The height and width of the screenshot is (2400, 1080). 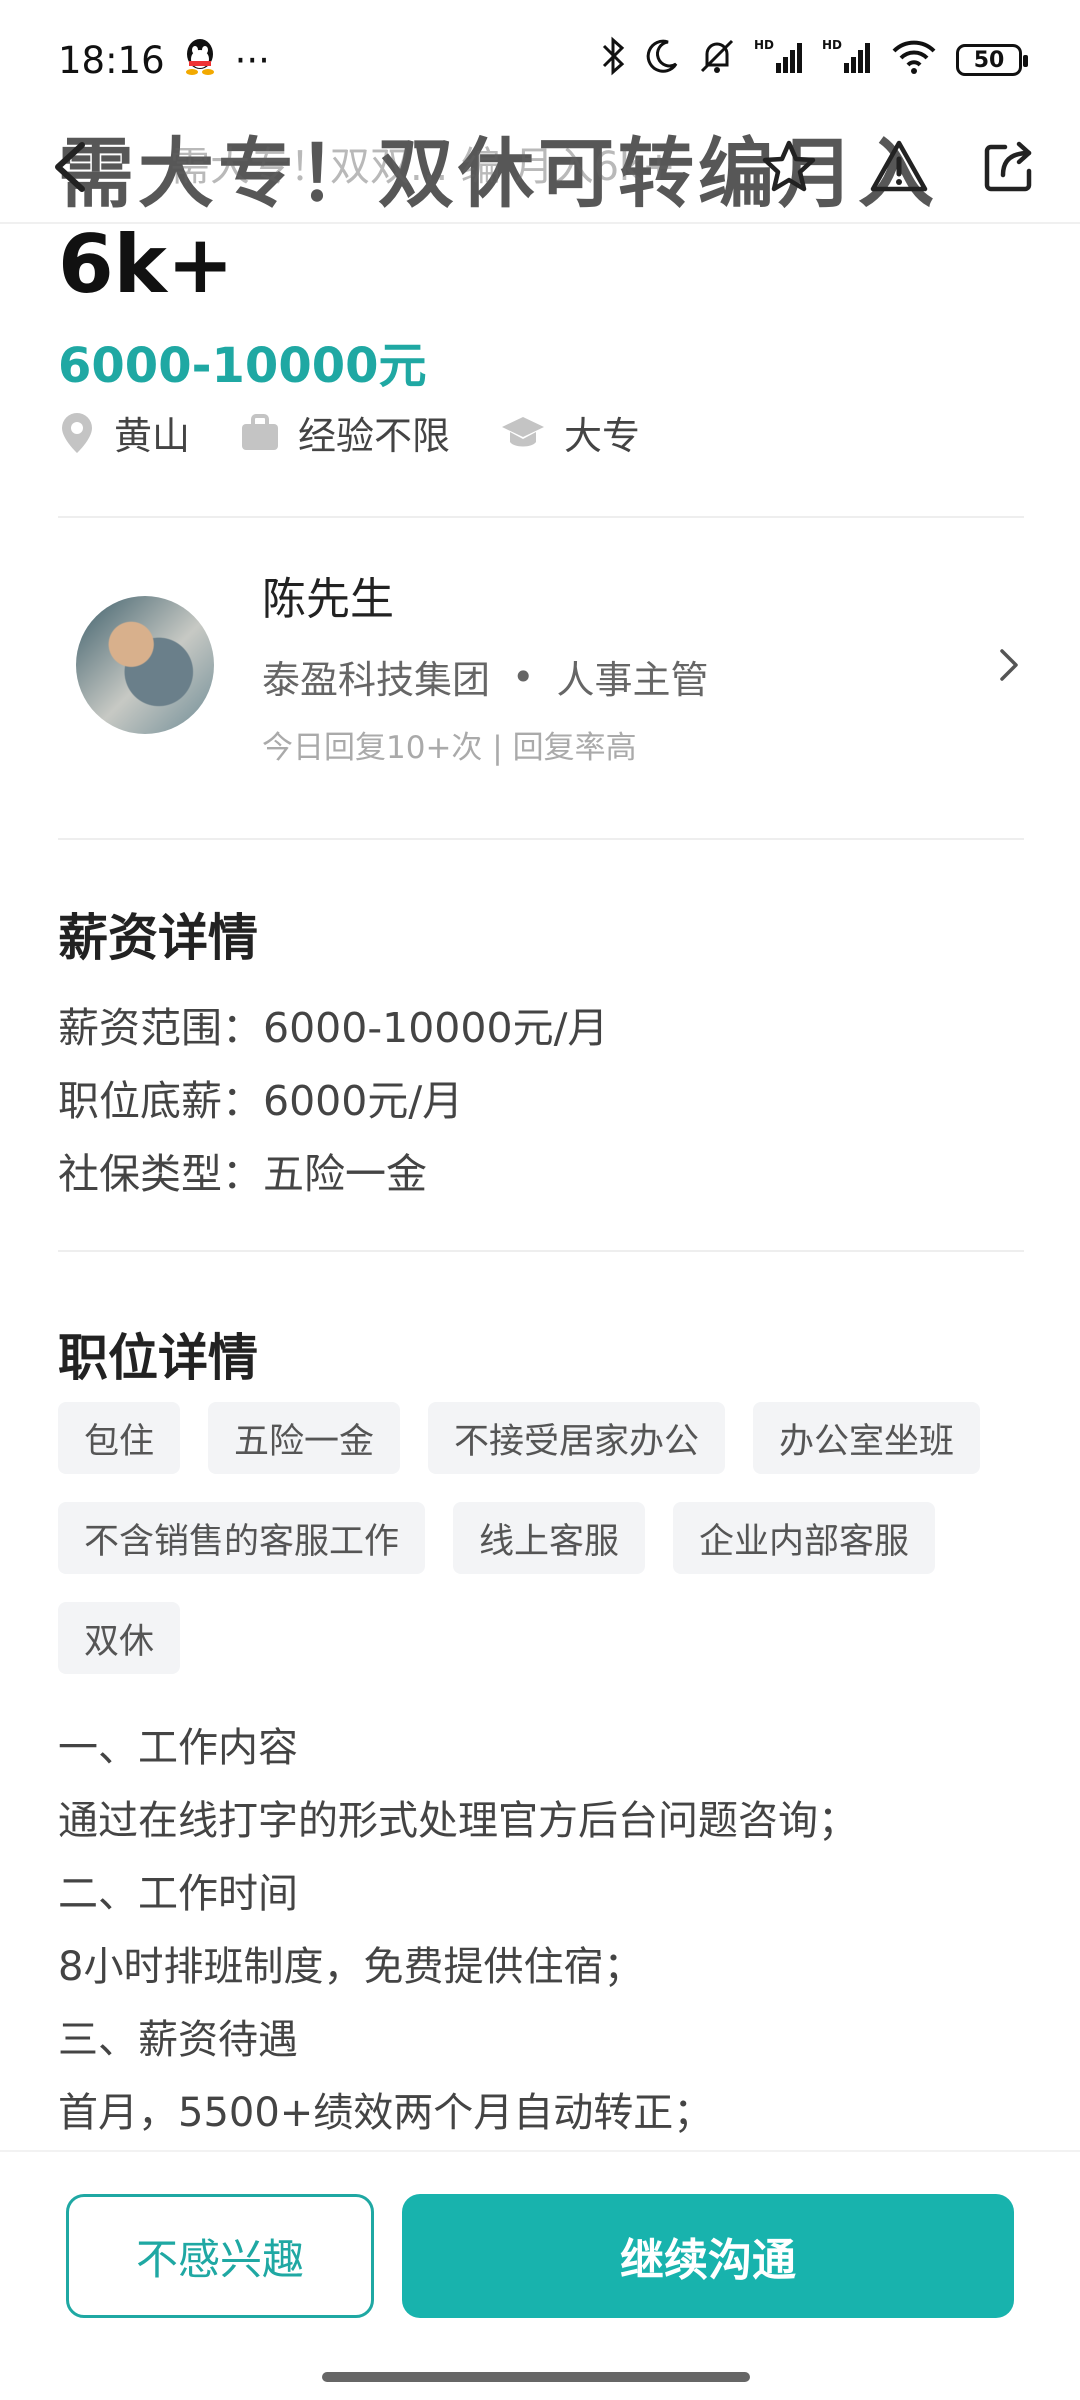 What do you see at coordinates (458, 1821) in the screenshot?
I see `description-line: 通过在线打字的形式处理官方后台问题咨询；` at bounding box center [458, 1821].